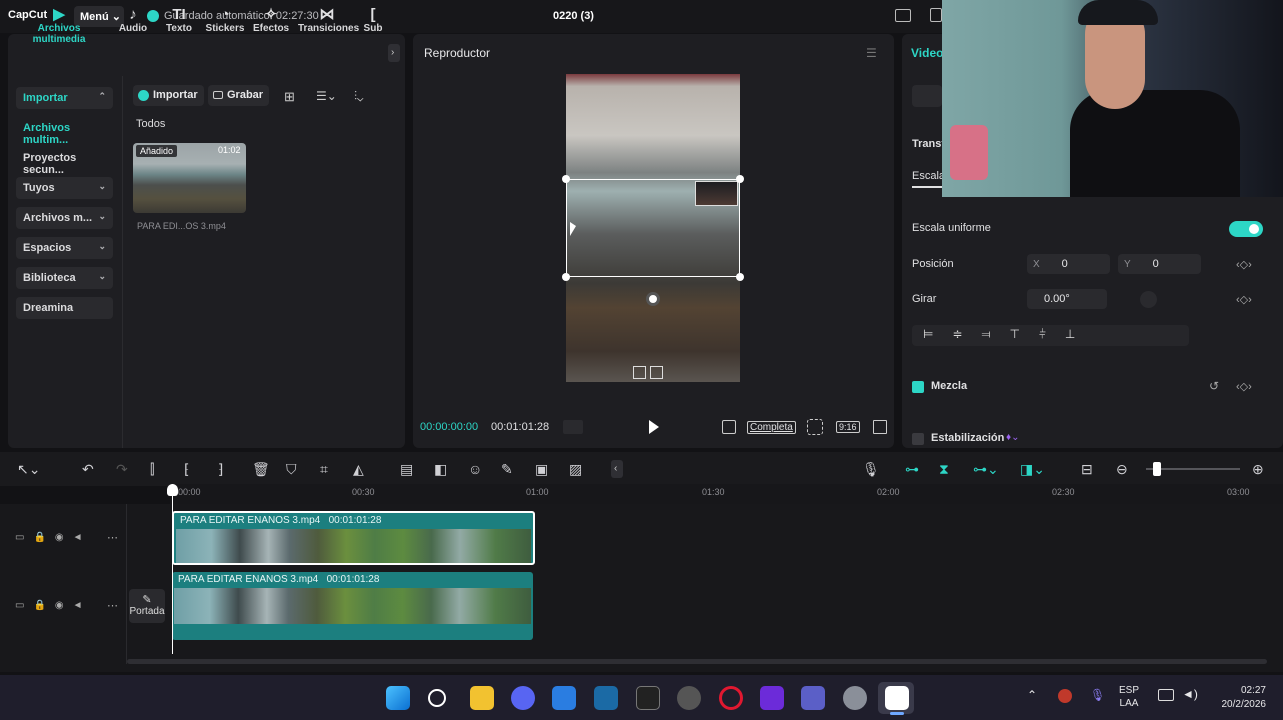 Image resolution: width=1283 pixels, height=720 pixels. Describe the element at coordinates (772, 698) in the screenshot. I see `nzxt-icon` at that location.